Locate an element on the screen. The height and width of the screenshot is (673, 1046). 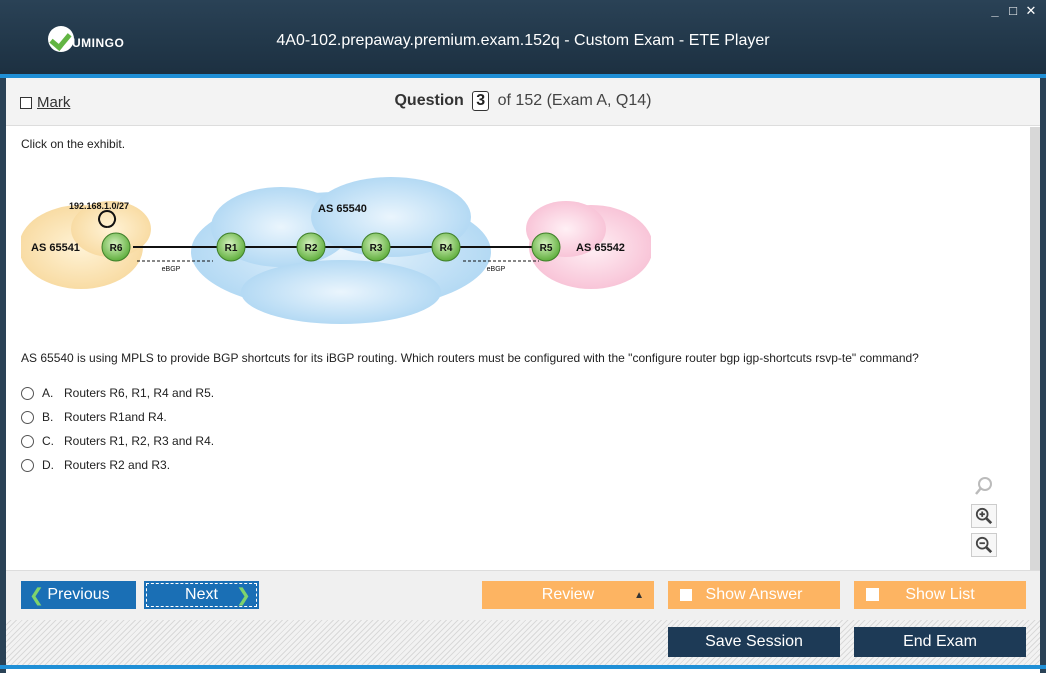
option-c: C. Routers R1, R2, R3 and R4. is located at coordinates (117, 441).